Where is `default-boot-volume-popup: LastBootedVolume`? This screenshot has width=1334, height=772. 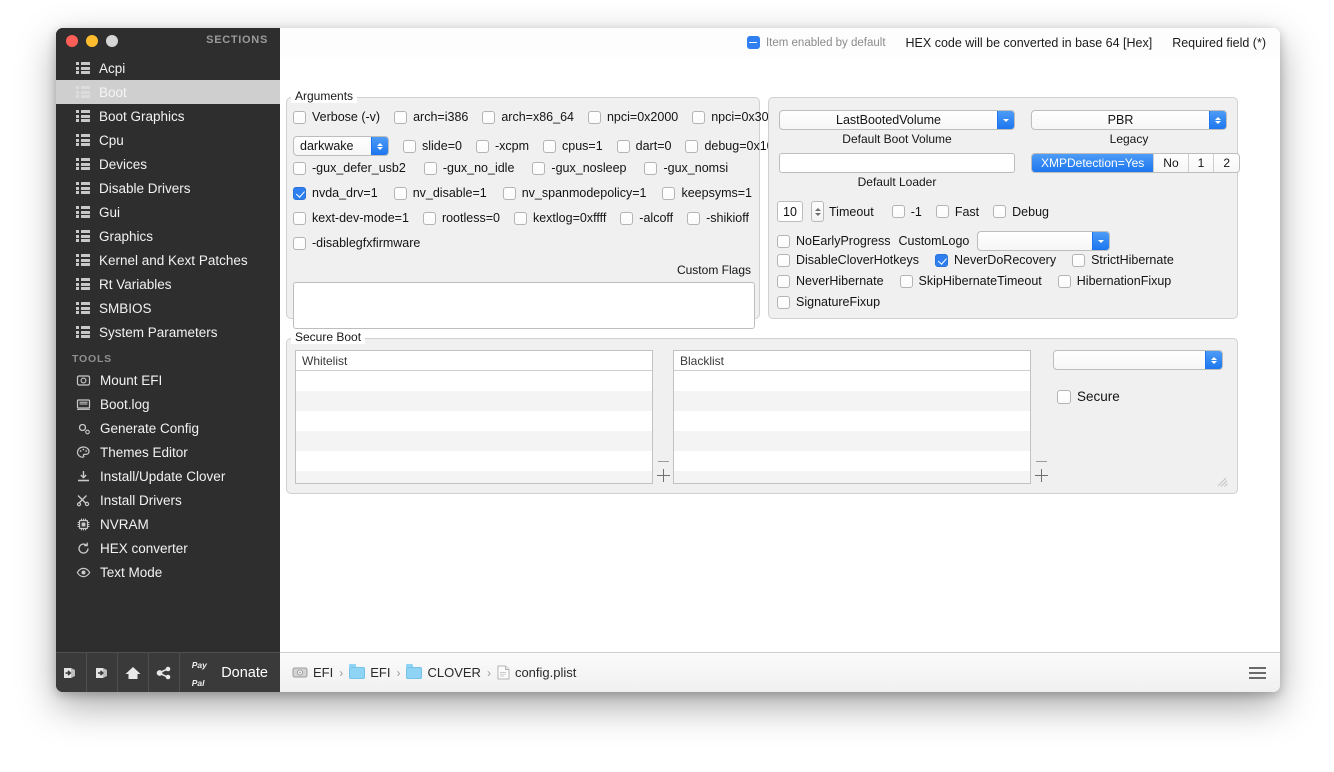 default-boot-volume-popup: LastBootedVolume is located at coordinates (897, 120).